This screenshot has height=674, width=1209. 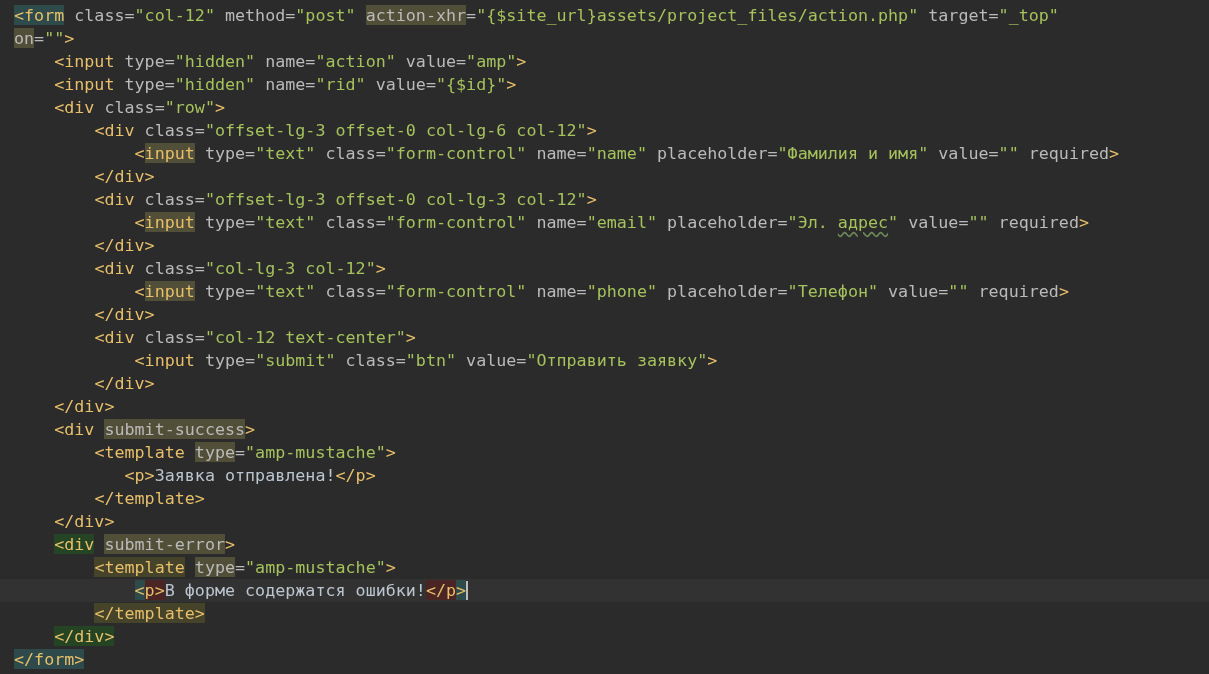 I want to click on code-line: <form class="col-12" method="post" action-xhr="{$site_url}assets/project_files/action.php" target="_top", so click(x=536, y=15).